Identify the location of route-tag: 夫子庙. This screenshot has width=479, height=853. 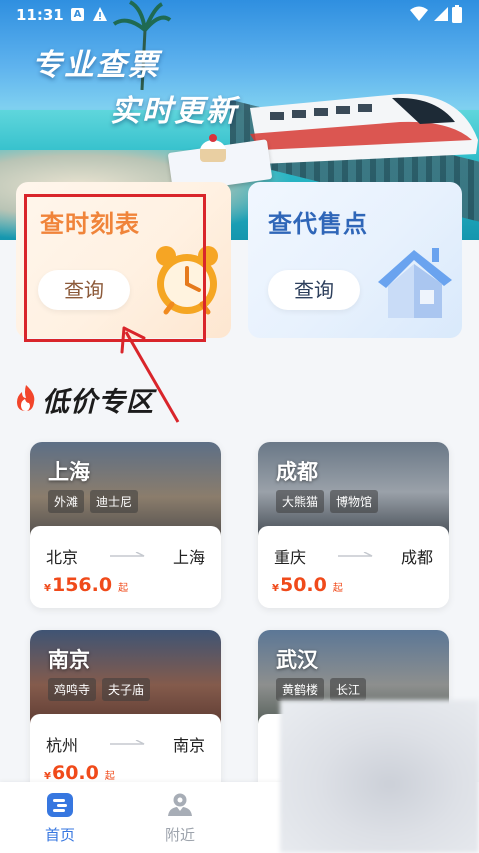
(126, 689).